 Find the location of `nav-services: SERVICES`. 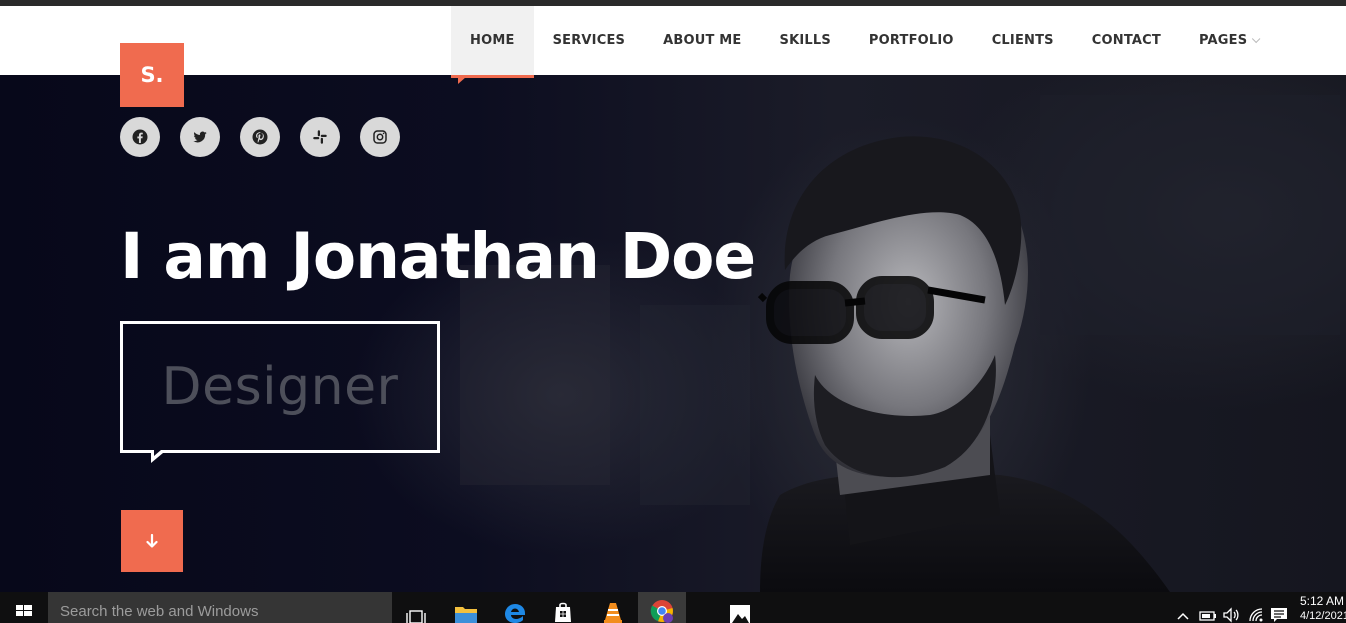

nav-services: SERVICES is located at coordinates (589, 40).